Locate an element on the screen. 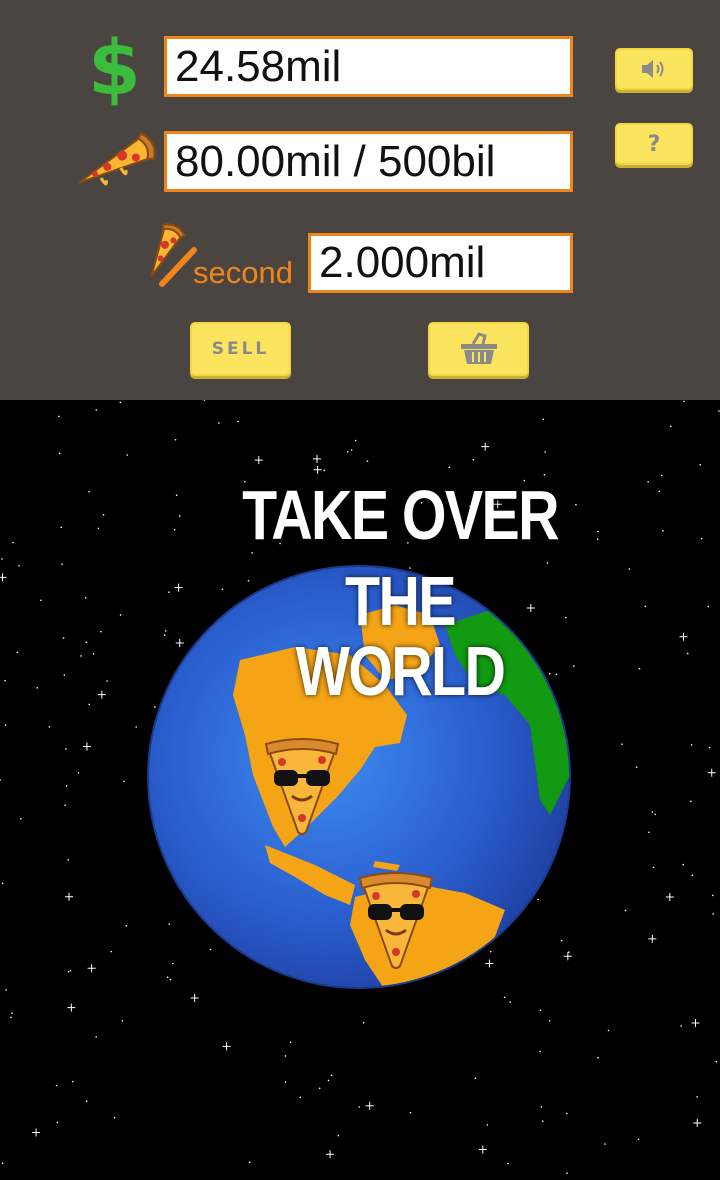 Image resolution: width=720 pixels, height=1180 pixels. sound-button is located at coordinates (654, 69).